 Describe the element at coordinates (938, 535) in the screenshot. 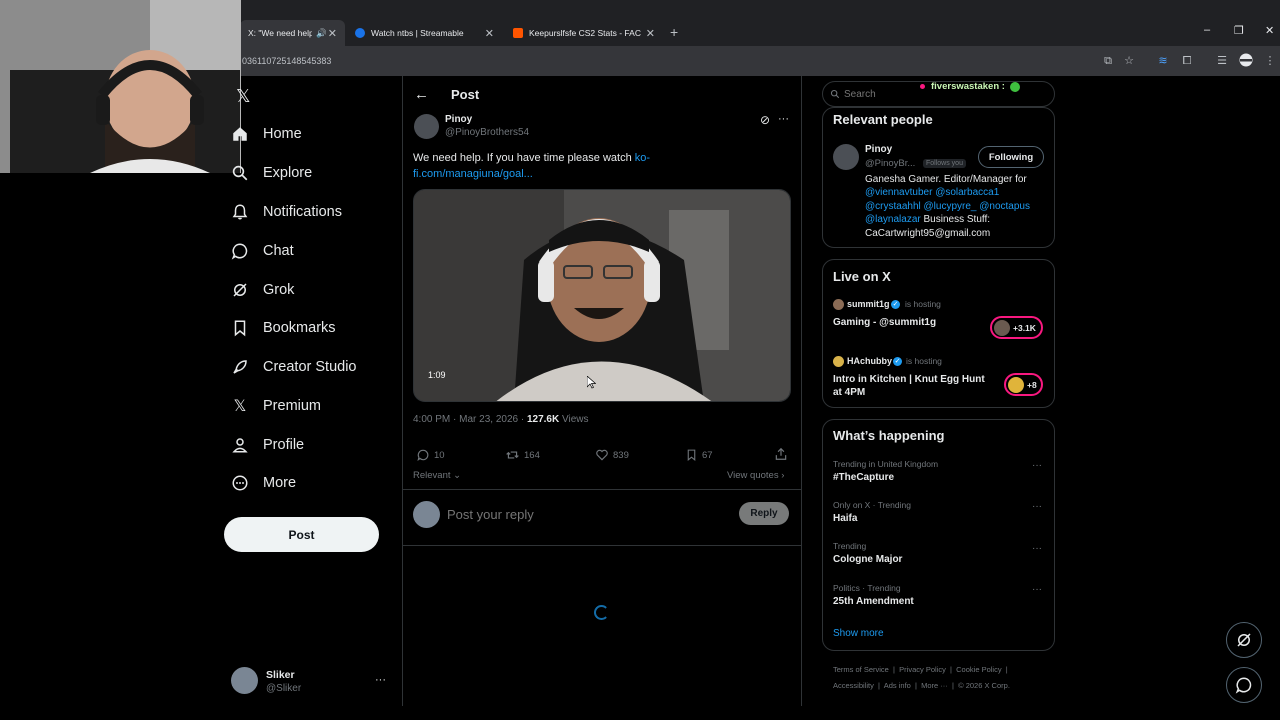

I see `whats-happening-card` at that location.